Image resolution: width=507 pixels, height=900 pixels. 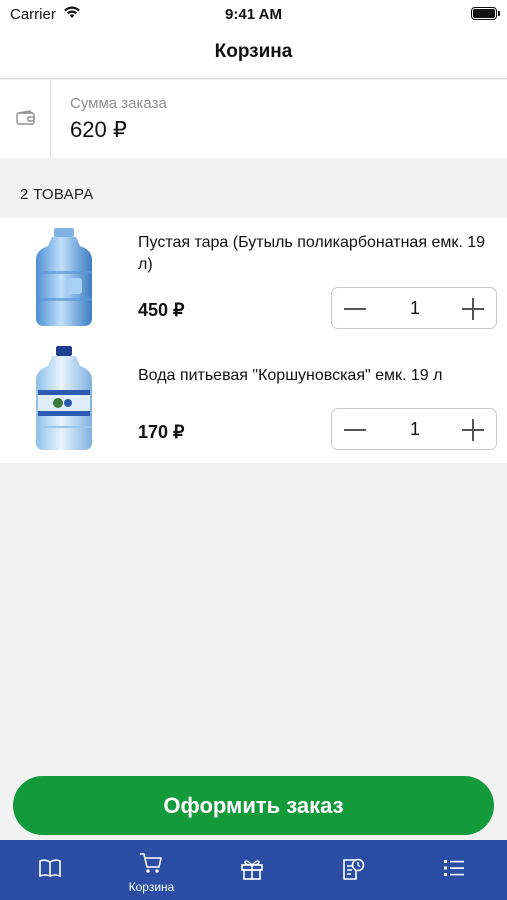 I want to click on checkout-button: Оформить заказ, so click(x=253, y=805).